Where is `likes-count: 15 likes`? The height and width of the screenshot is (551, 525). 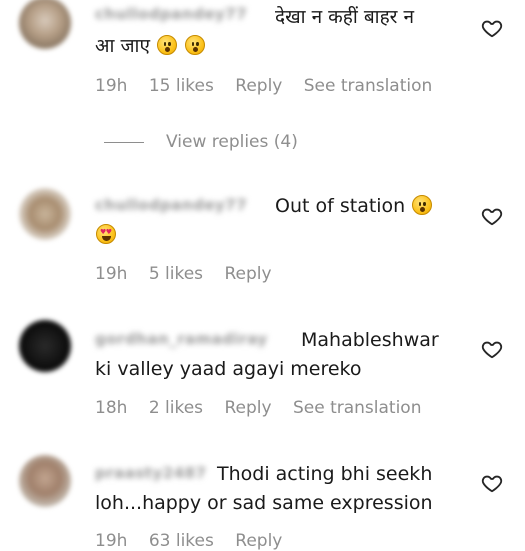 likes-count: 15 likes is located at coordinates (181, 86).